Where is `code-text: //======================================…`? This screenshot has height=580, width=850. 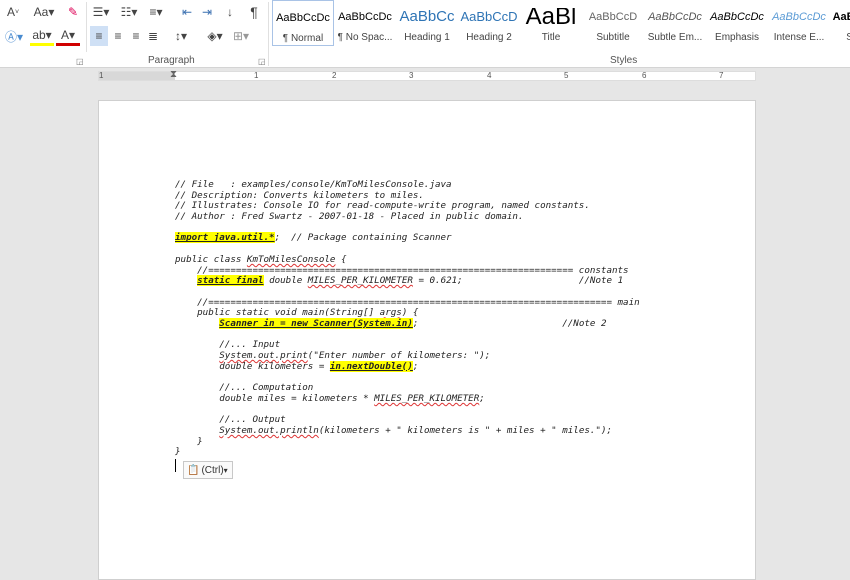
code-text: //======================================… is located at coordinates (407, 302).